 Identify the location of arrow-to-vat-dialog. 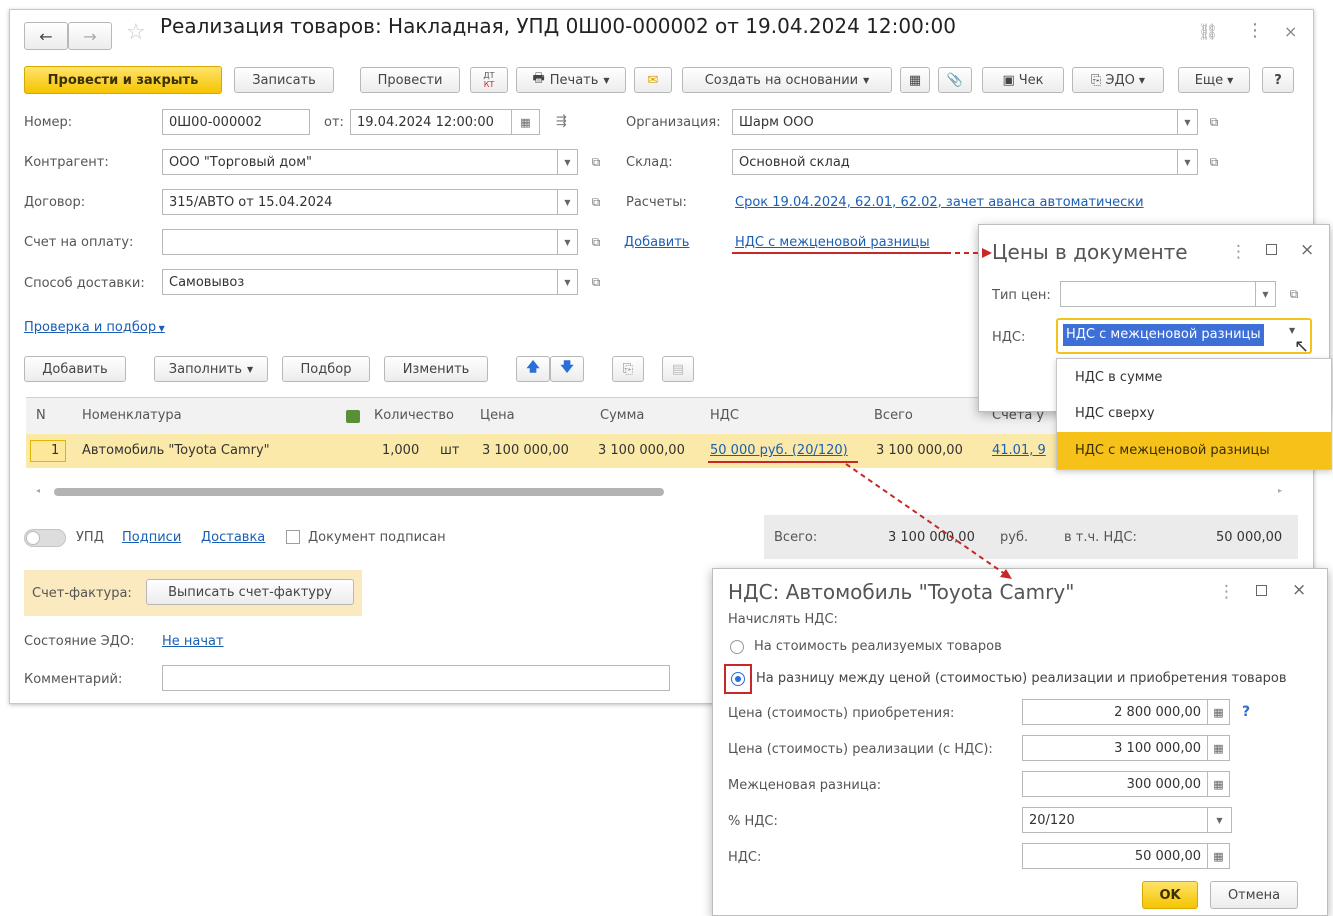
(925, 519).